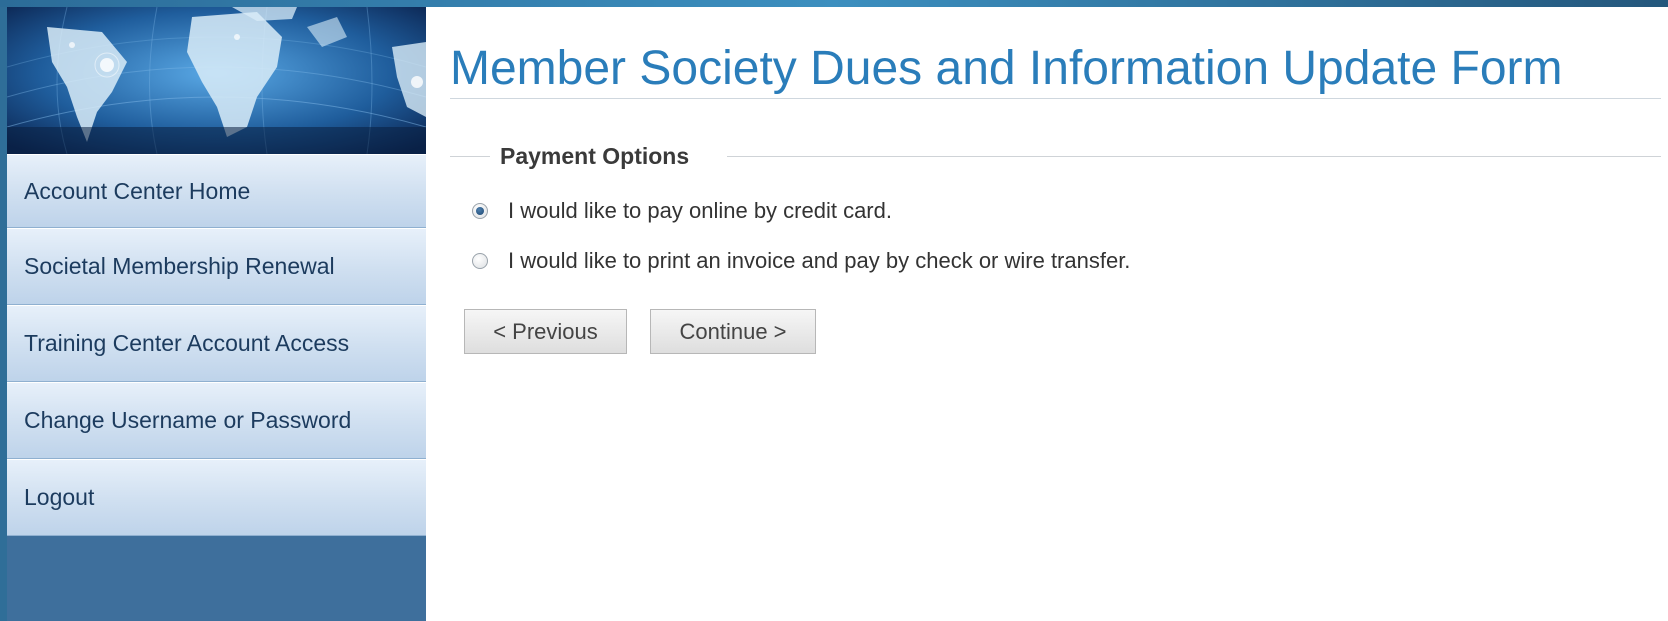 This screenshot has width=1668, height=621. Describe the element at coordinates (834, 3) in the screenshot. I see `top-border` at that location.